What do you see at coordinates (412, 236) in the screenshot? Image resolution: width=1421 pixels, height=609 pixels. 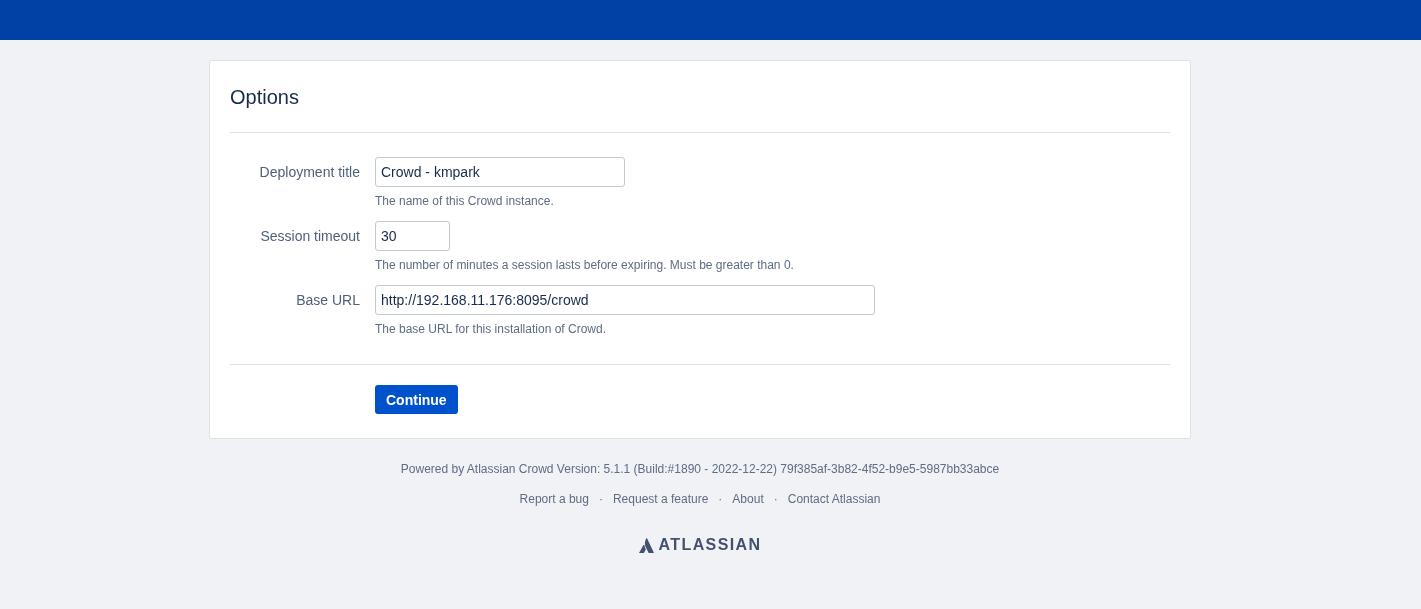 I see `input-field: 30` at bounding box center [412, 236].